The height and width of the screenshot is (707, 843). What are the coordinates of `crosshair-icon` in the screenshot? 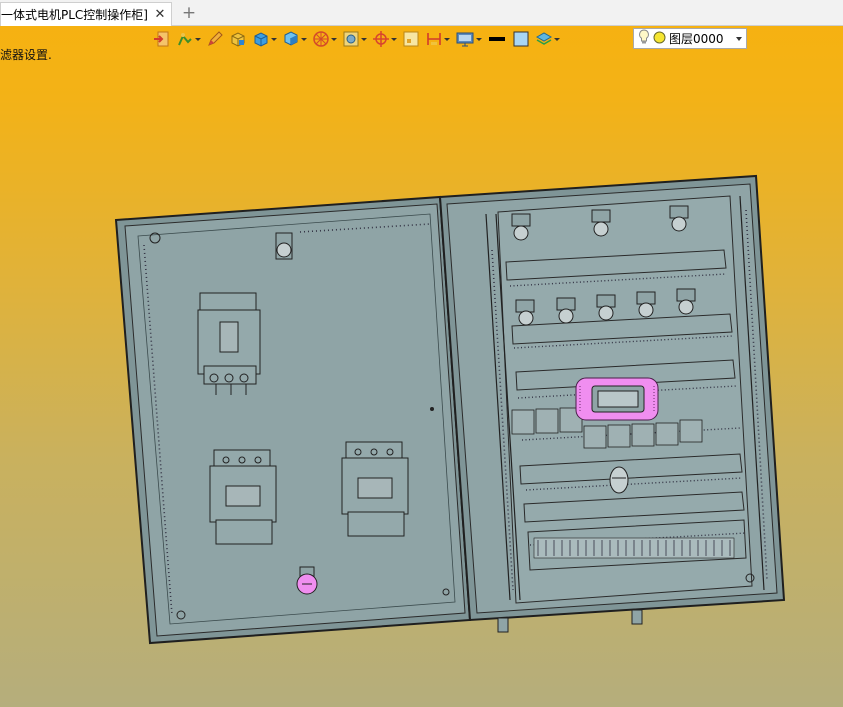 It's located at (384, 39).